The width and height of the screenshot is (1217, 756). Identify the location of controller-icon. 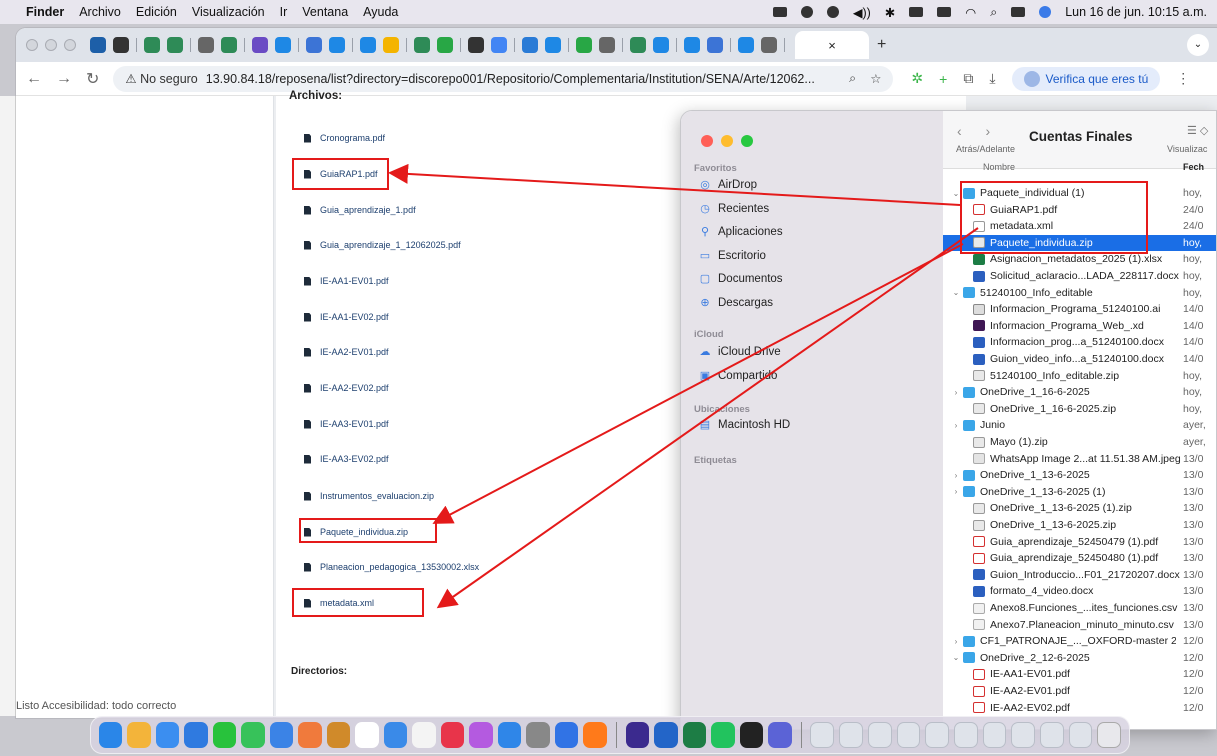
(779, 12).